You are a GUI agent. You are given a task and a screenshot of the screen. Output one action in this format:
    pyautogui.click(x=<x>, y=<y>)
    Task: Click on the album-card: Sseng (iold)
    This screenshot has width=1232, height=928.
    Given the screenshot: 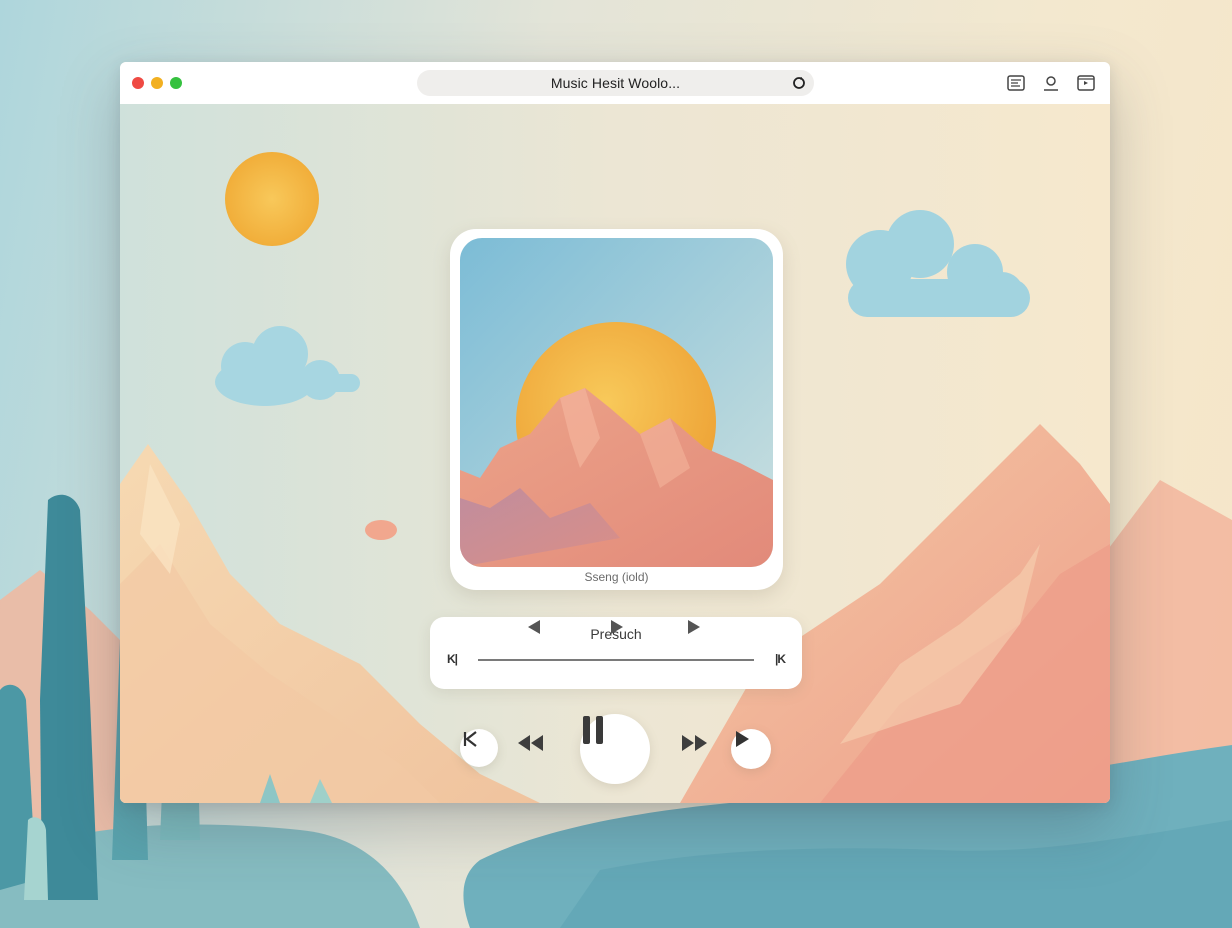 What is the action you would take?
    pyautogui.click(x=616, y=409)
    